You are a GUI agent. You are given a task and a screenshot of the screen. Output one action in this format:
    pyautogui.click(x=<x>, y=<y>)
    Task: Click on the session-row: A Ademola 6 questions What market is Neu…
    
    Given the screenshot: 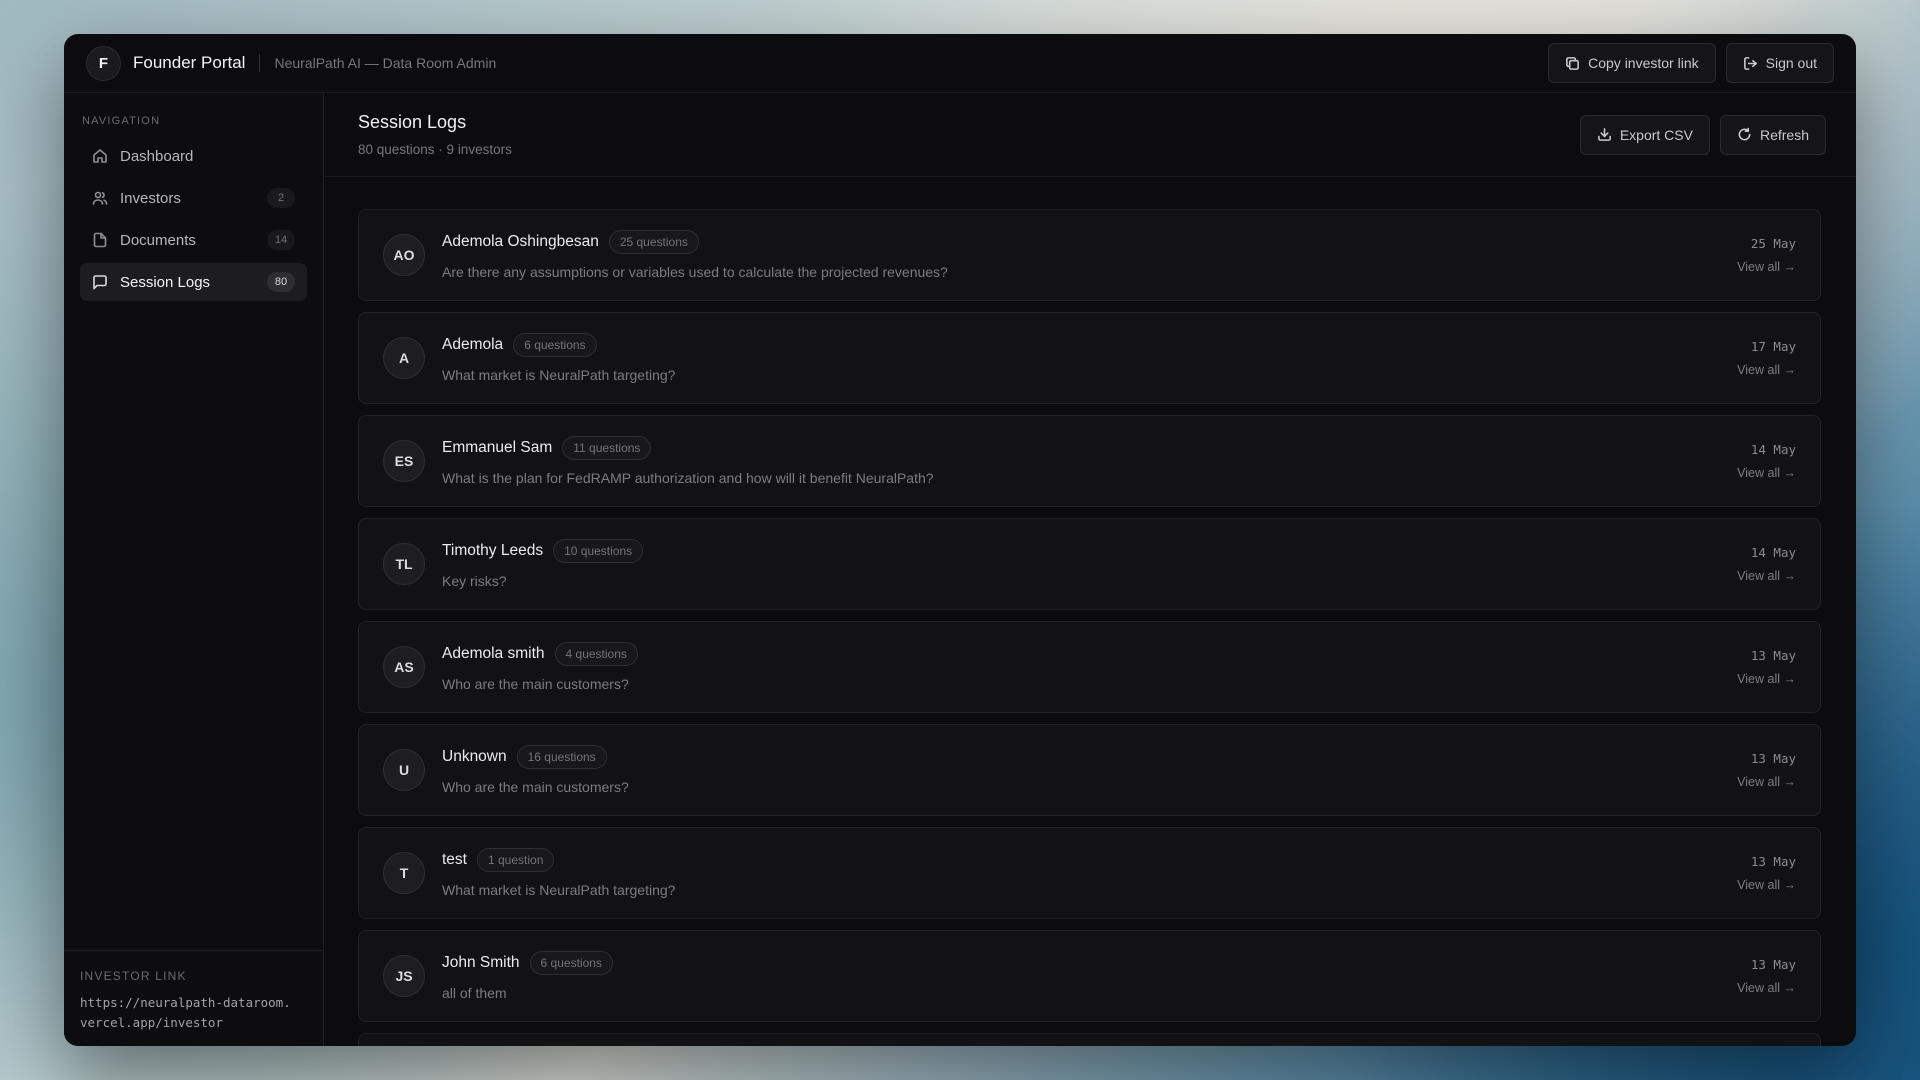 What is the action you would take?
    pyautogui.click(x=1089, y=358)
    